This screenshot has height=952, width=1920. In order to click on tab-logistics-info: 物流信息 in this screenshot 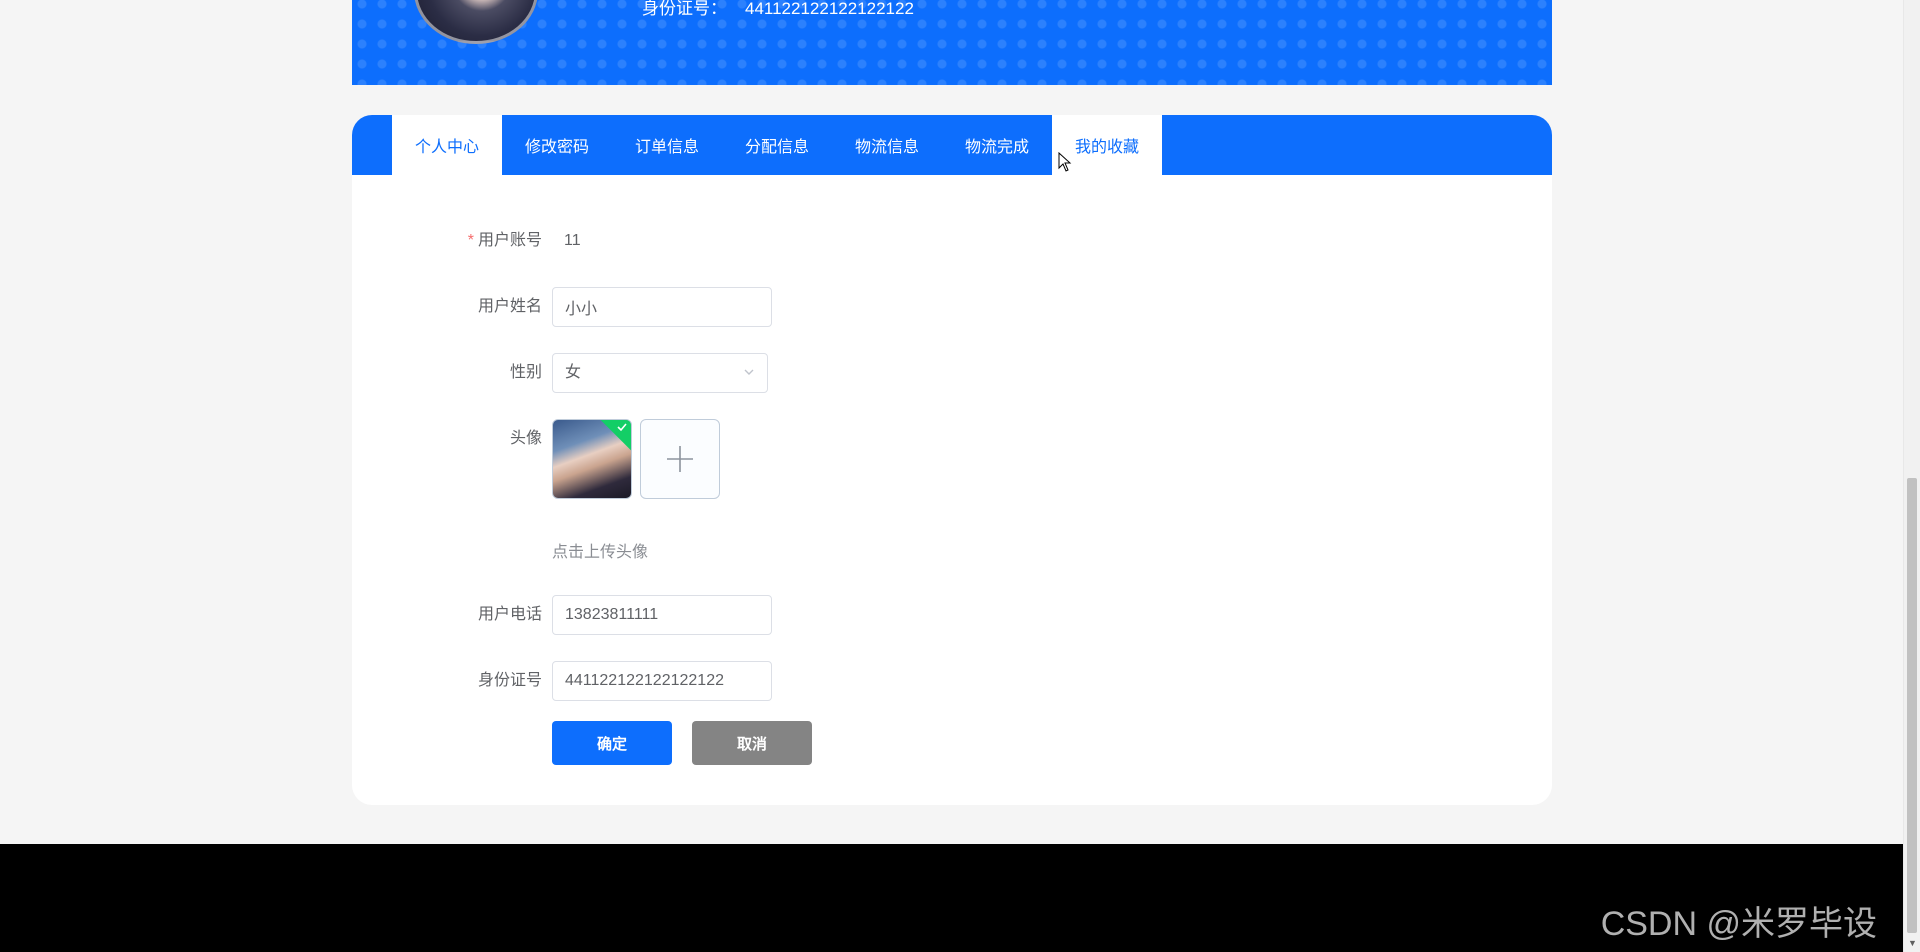, I will do `click(887, 145)`.